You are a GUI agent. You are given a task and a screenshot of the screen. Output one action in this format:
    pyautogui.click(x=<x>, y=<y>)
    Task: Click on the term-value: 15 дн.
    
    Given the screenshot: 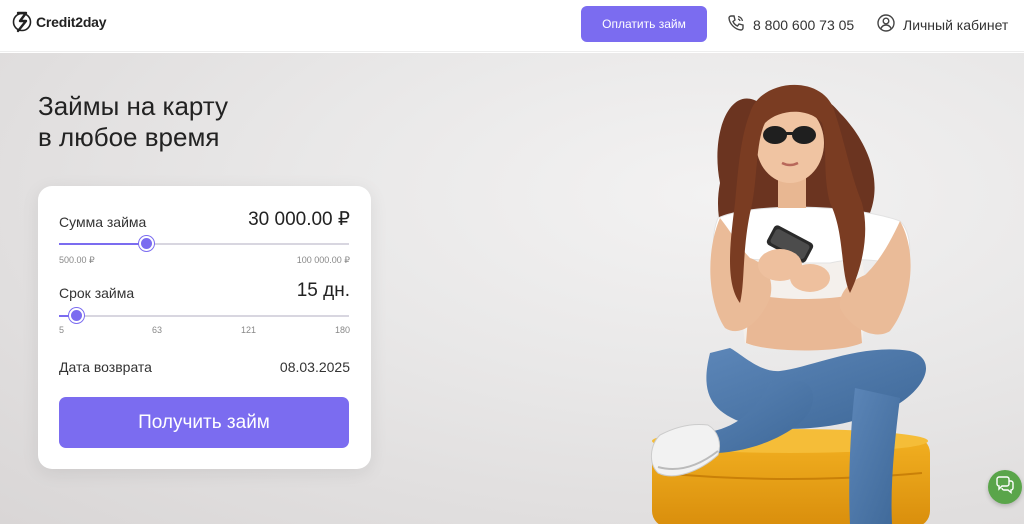 What is the action you would take?
    pyautogui.click(x=323, y=290)
    